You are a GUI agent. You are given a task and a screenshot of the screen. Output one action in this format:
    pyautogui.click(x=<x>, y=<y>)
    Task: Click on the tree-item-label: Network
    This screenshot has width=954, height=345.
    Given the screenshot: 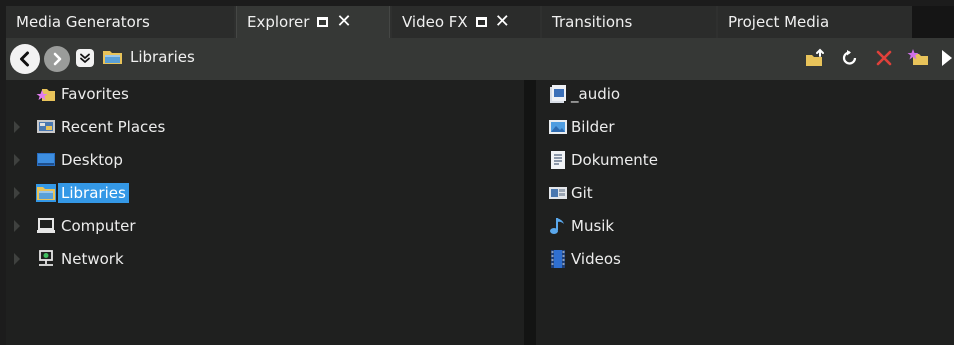 What is the action you would take?
    pyautogui.click(x=92, y=259)
    